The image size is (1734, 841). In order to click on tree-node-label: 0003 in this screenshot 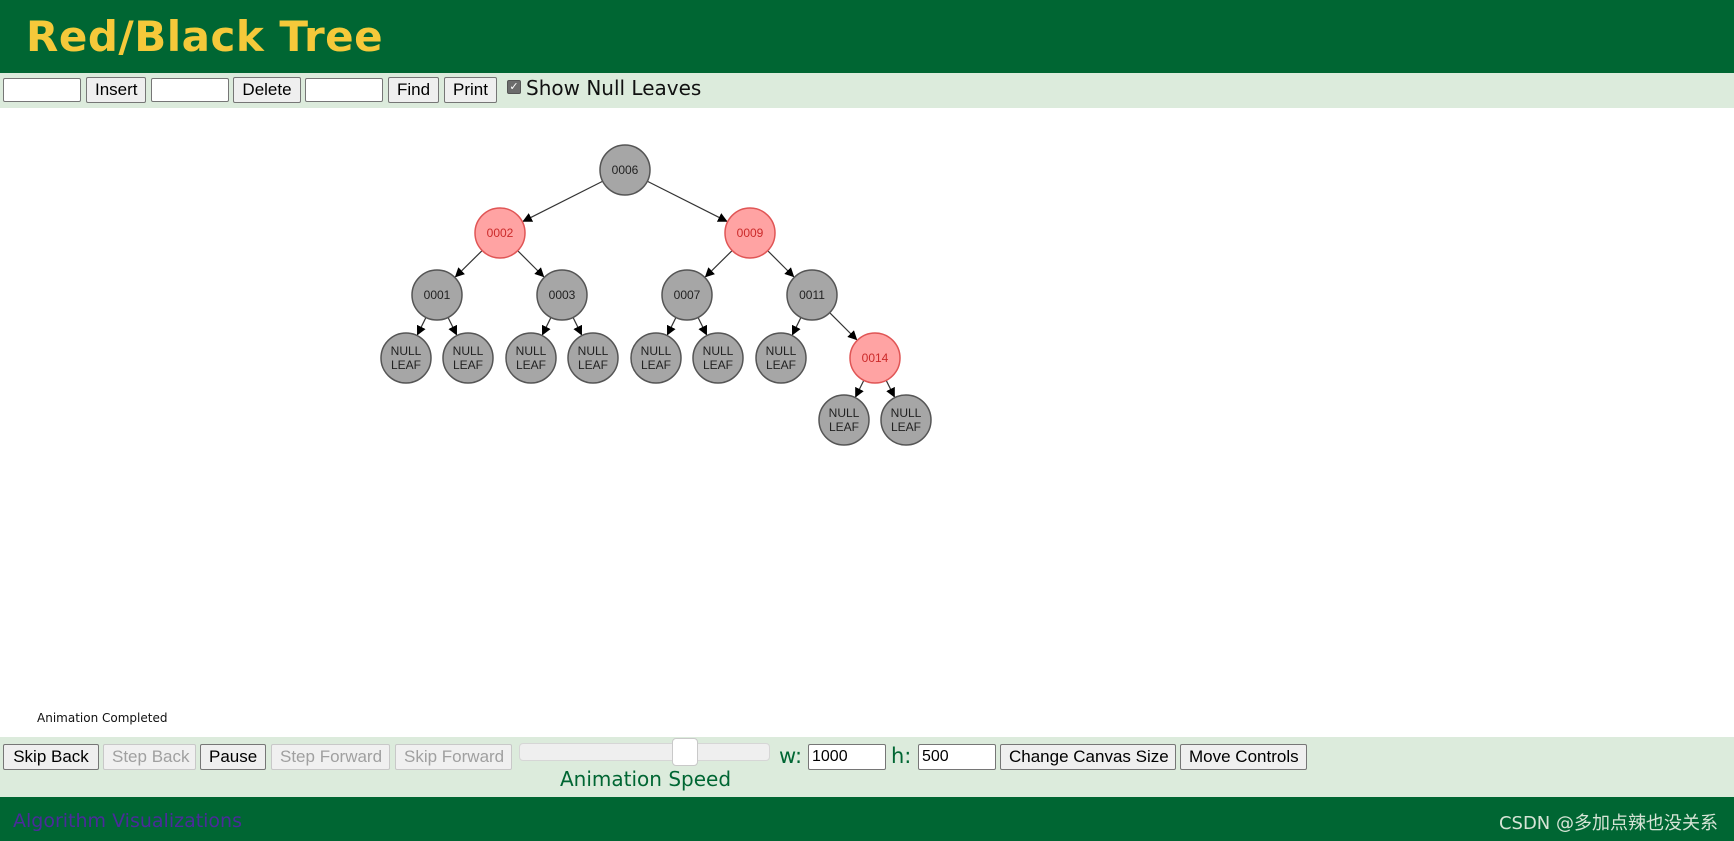, I will do `click(562, 295)`.